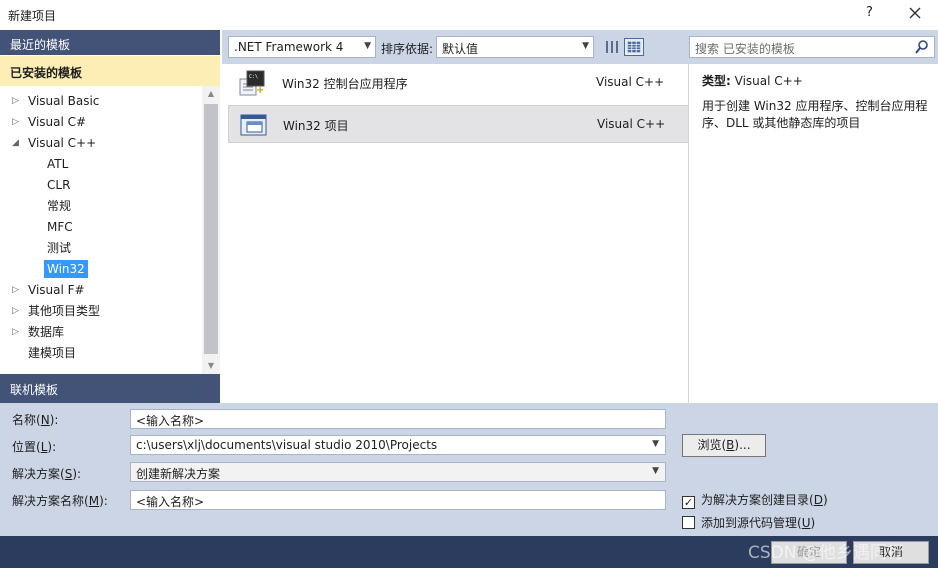 The width and height of the screenshot is (938, 568). I want to click on solution-dropdown: 创建新解决方案 ▼, so click(398, 472).